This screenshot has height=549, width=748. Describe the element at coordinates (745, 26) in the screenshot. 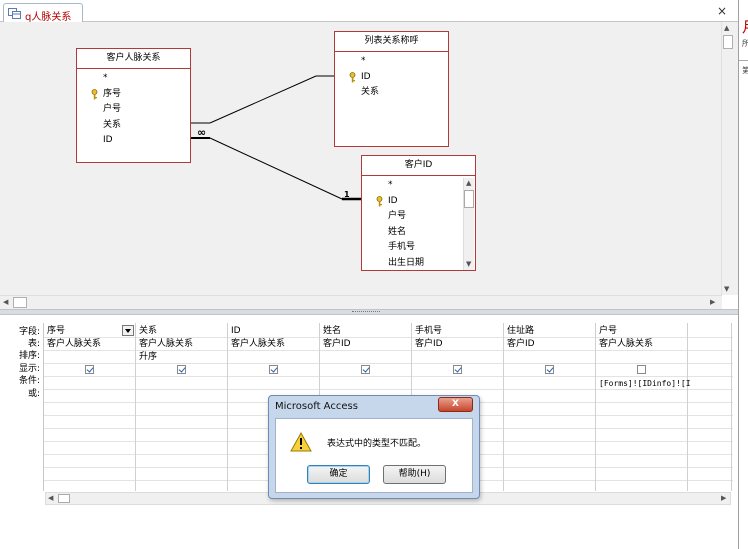

I see `pane-title-fragment: 月` at that location.